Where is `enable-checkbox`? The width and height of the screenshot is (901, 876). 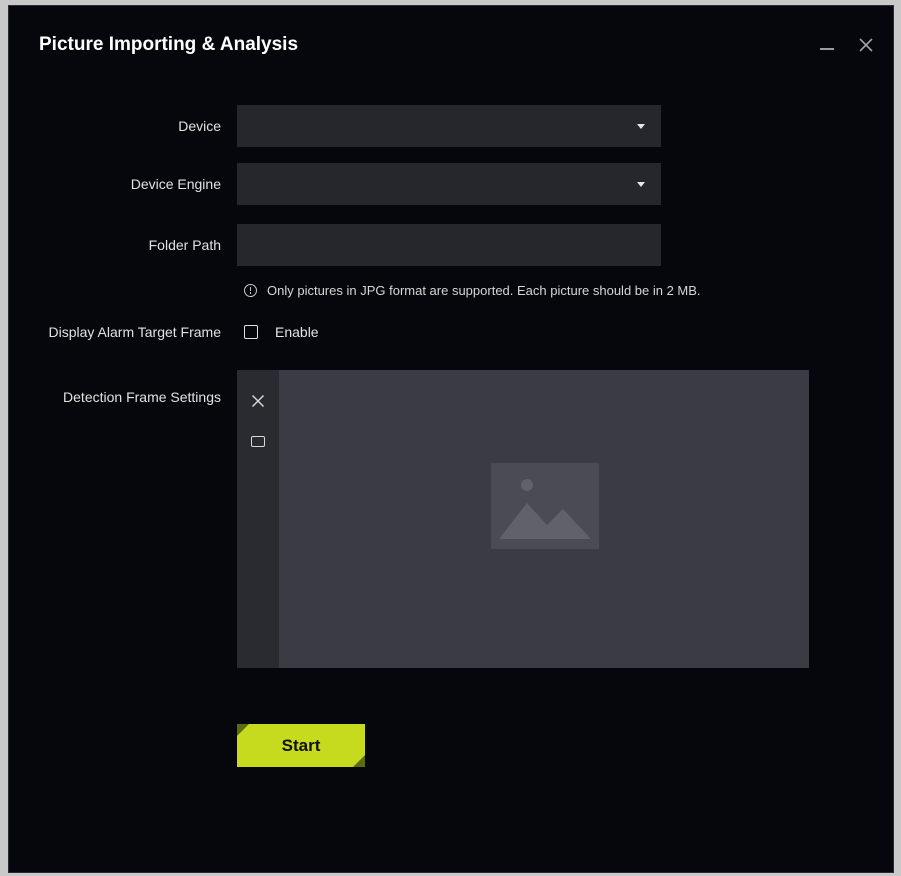 enable-checkbox is located at coordinates (251, 332).